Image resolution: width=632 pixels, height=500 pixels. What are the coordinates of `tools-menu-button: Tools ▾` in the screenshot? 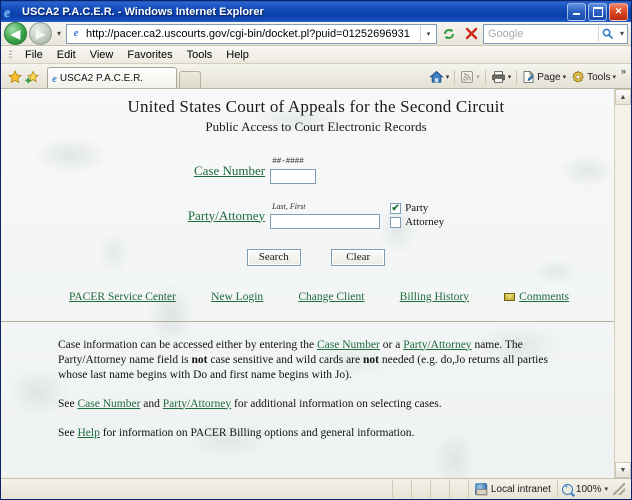 It's located at (593, 77).